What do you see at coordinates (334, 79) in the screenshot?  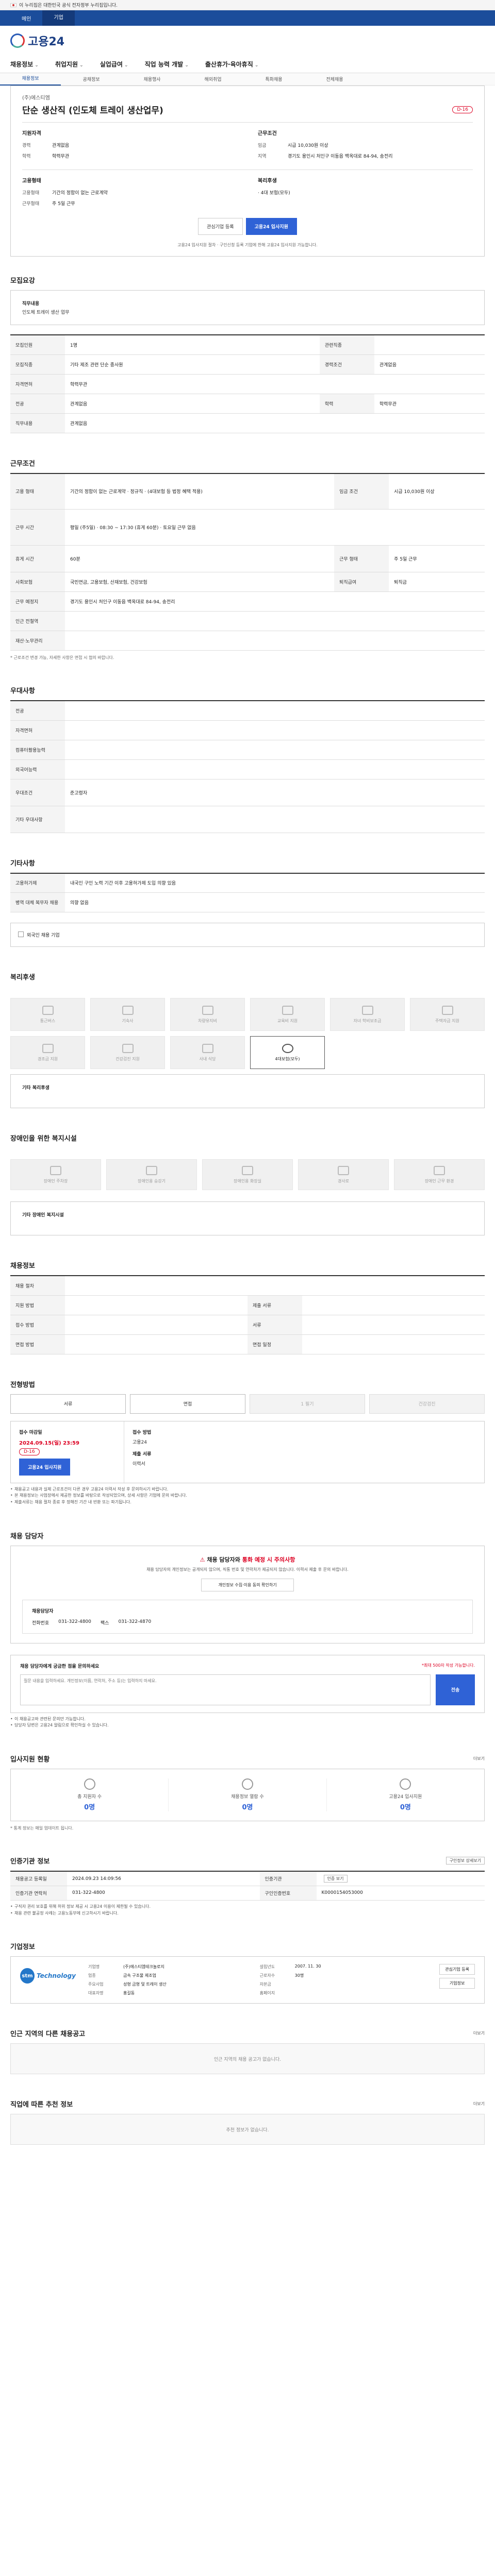 I see `subnav-item: 전체채용` at bounding box center [334, 79].